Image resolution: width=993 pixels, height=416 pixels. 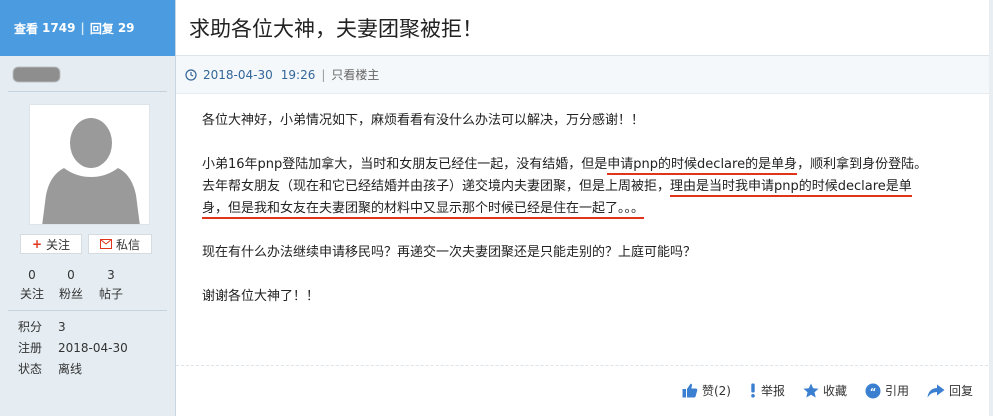 What do you see at coordinates (584, 28) in the screenshot?
I see `post-title-bar: 求助各位大神，夫妻团聚被拒！` at bounding box center [584, 28].